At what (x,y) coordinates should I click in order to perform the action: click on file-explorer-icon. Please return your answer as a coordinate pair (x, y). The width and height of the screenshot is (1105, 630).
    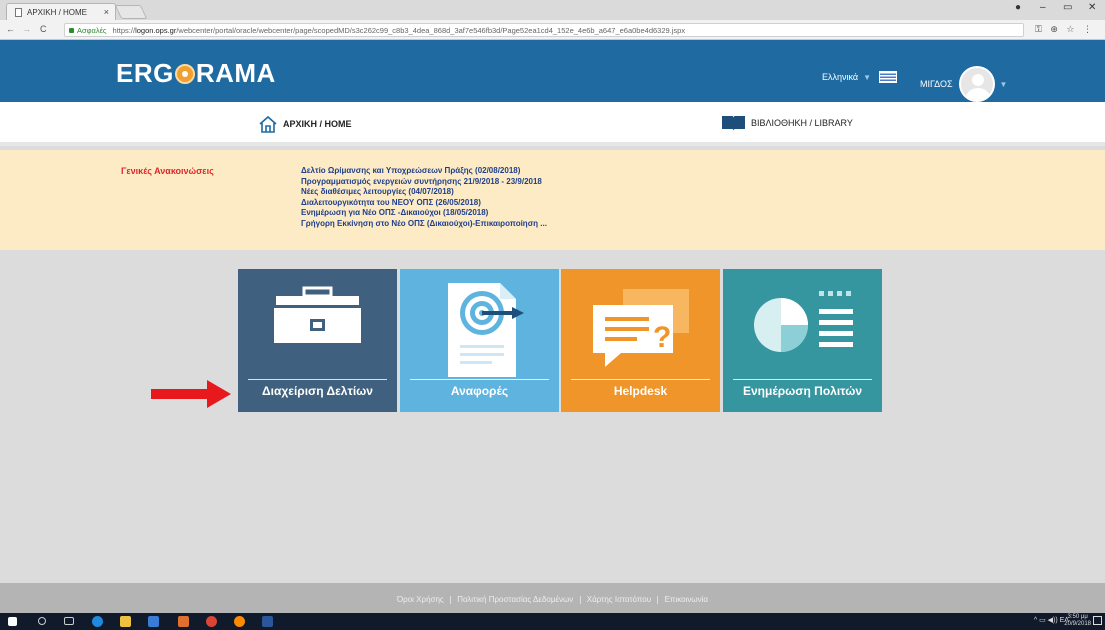
    Looking at the image, I should click on (125, 621).